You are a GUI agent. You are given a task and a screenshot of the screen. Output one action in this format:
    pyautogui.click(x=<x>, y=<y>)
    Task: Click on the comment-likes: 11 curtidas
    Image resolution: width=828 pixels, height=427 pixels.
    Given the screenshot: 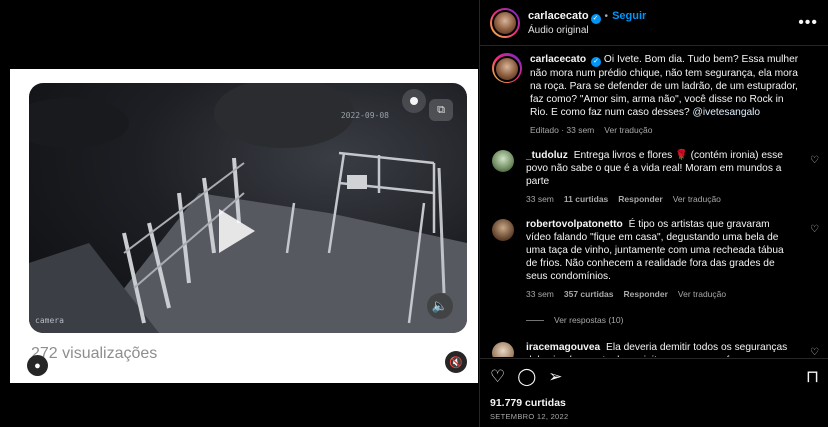 What is the action you would take?
    pyautogui.click(x=586, y=199)
    